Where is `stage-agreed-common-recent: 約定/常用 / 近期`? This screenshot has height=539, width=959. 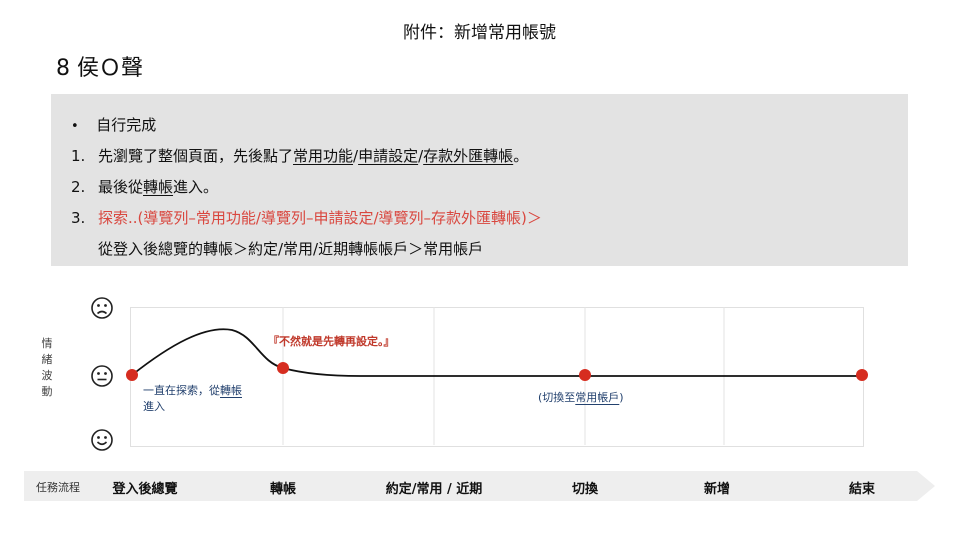
stage-agreed-common-recent: 約定/常用 / 近期 is located at coordinates (434, 489).